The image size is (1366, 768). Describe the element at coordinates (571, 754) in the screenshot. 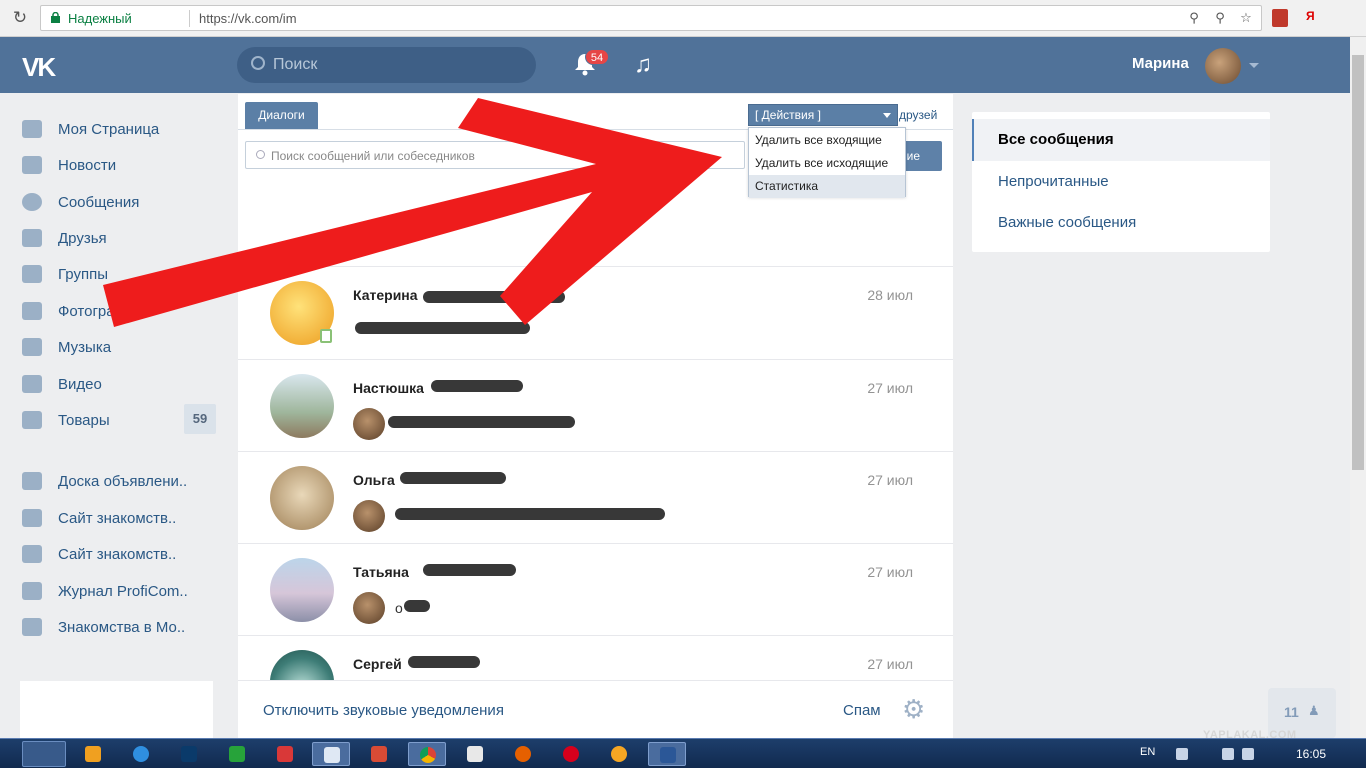

I see `opera-icon` at that location.